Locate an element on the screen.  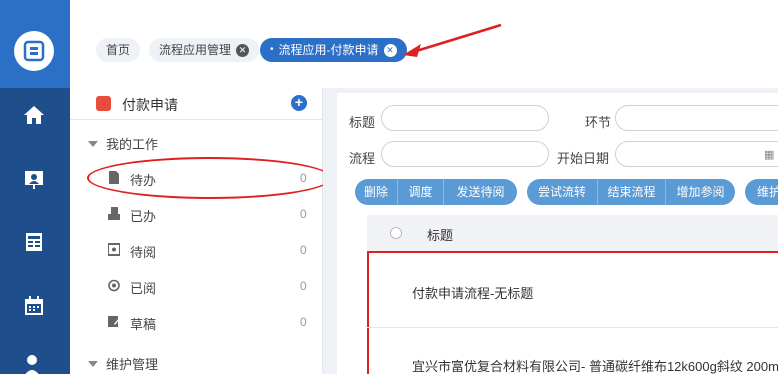
table-header: 标题 is located at coordinates (572, 233).